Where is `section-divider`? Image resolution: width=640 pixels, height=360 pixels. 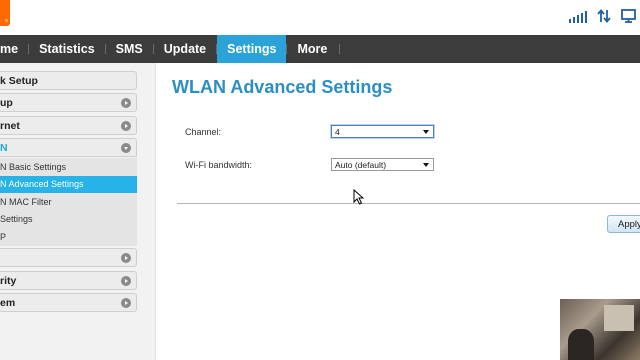 section-divider is located at coordinates (408, 203).